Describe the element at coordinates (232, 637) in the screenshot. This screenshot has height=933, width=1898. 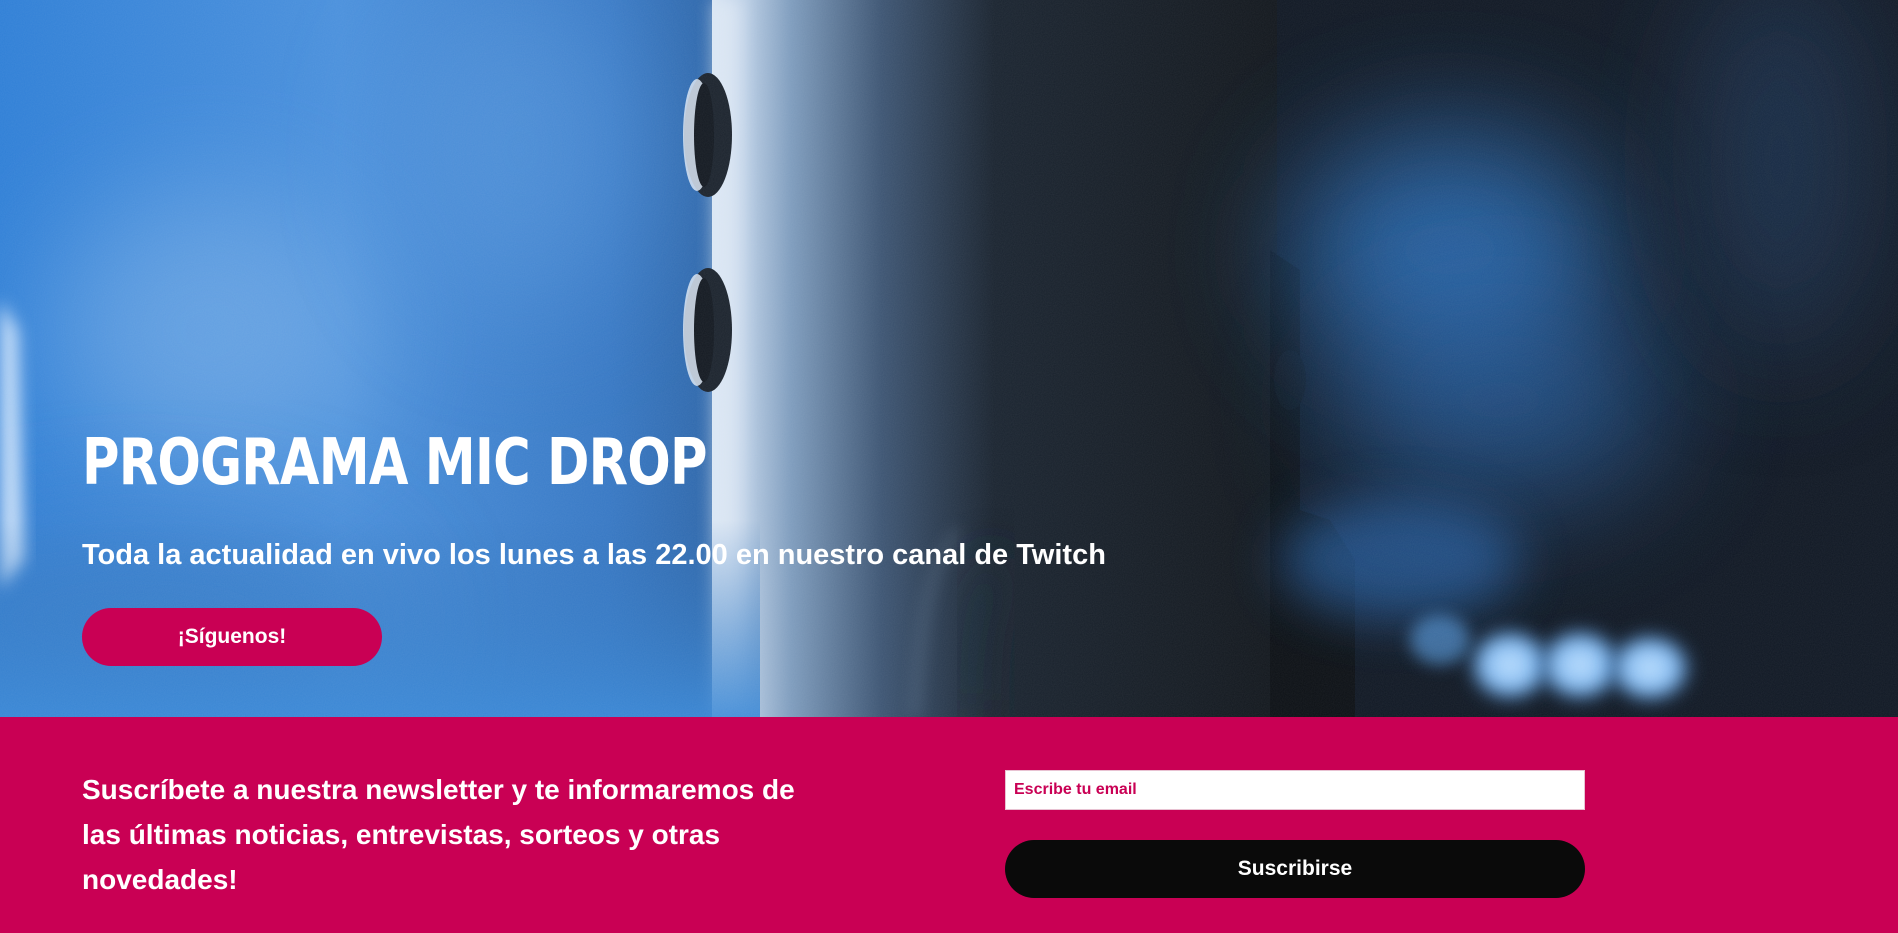
I see `follow-button: ¡Síguenos!` at that location.